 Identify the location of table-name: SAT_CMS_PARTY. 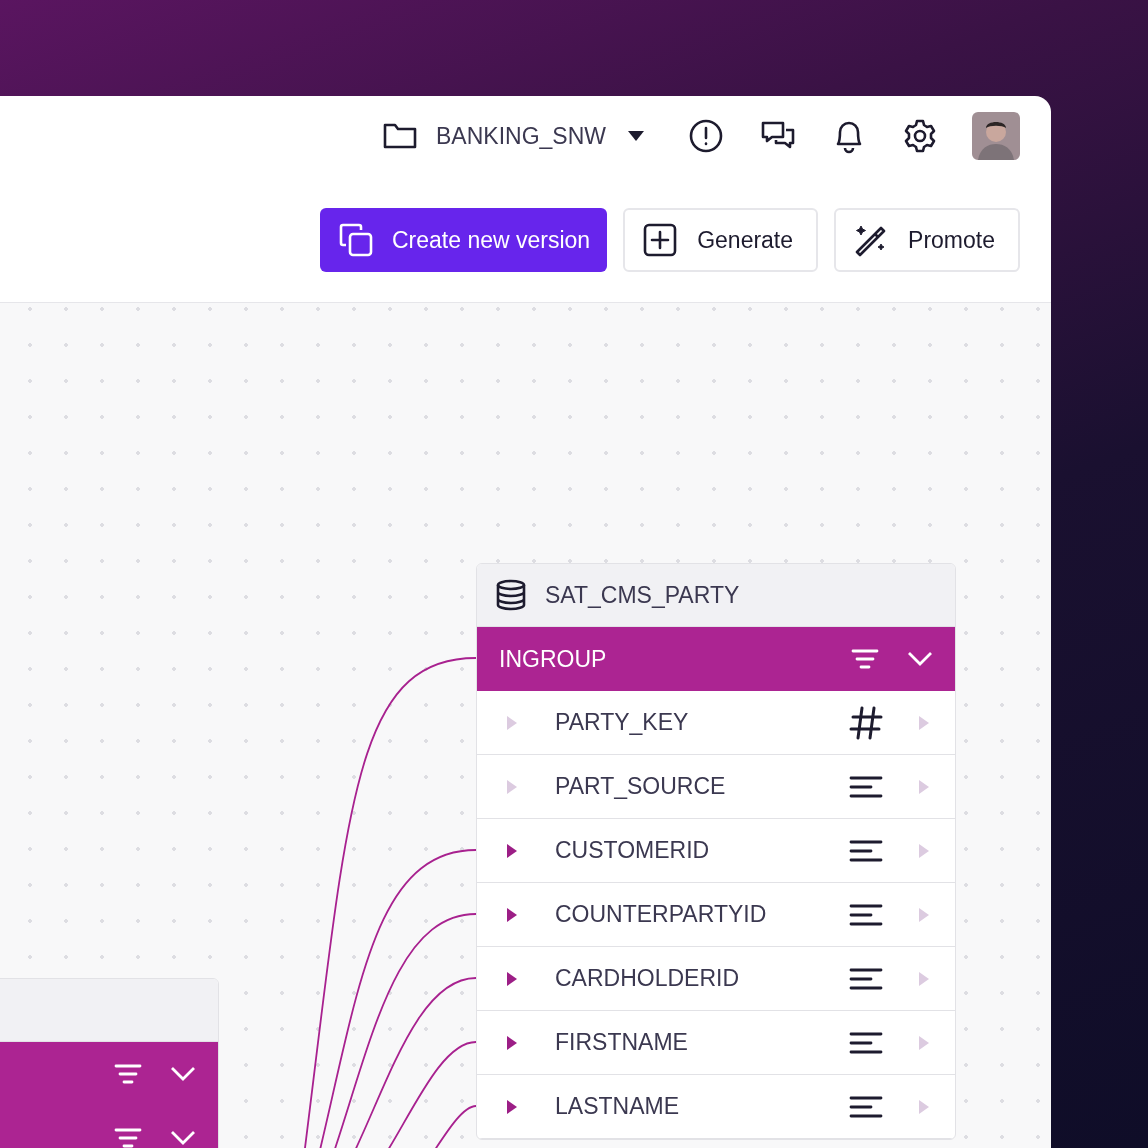
(642, 595).